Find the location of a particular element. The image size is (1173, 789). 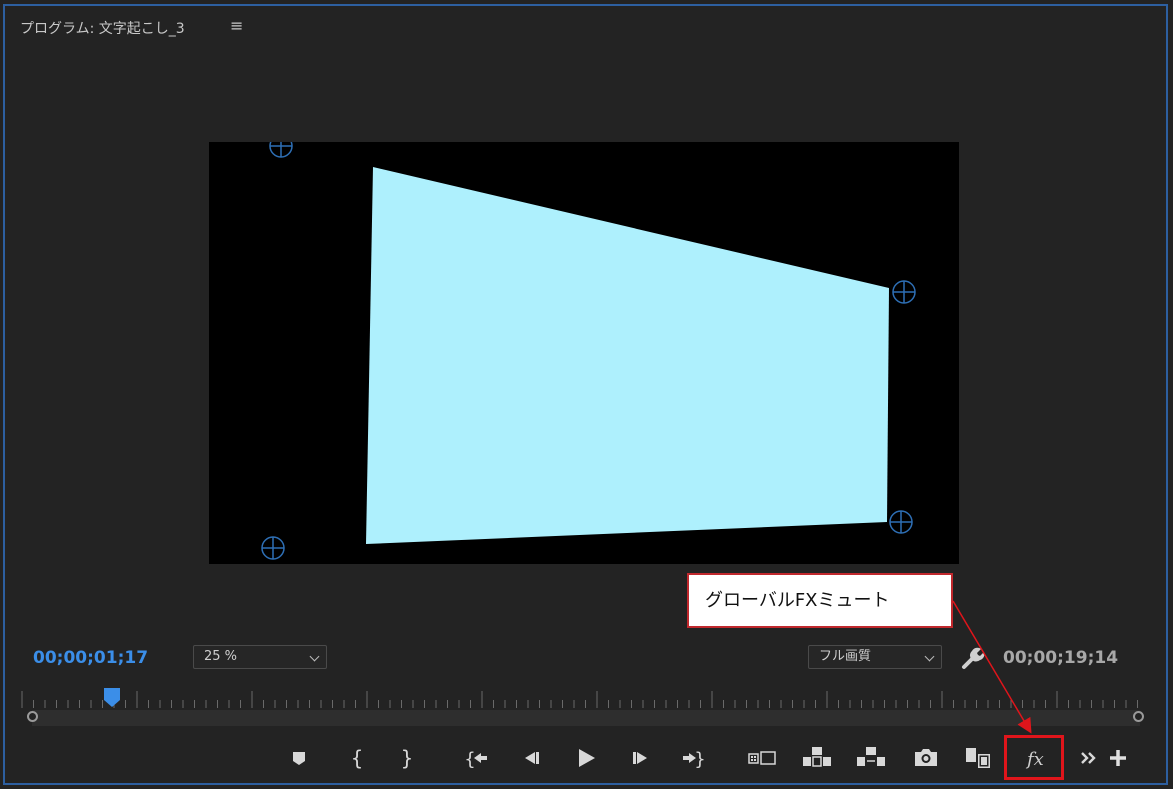

multicam-icon is located at coordinates (978, 758).